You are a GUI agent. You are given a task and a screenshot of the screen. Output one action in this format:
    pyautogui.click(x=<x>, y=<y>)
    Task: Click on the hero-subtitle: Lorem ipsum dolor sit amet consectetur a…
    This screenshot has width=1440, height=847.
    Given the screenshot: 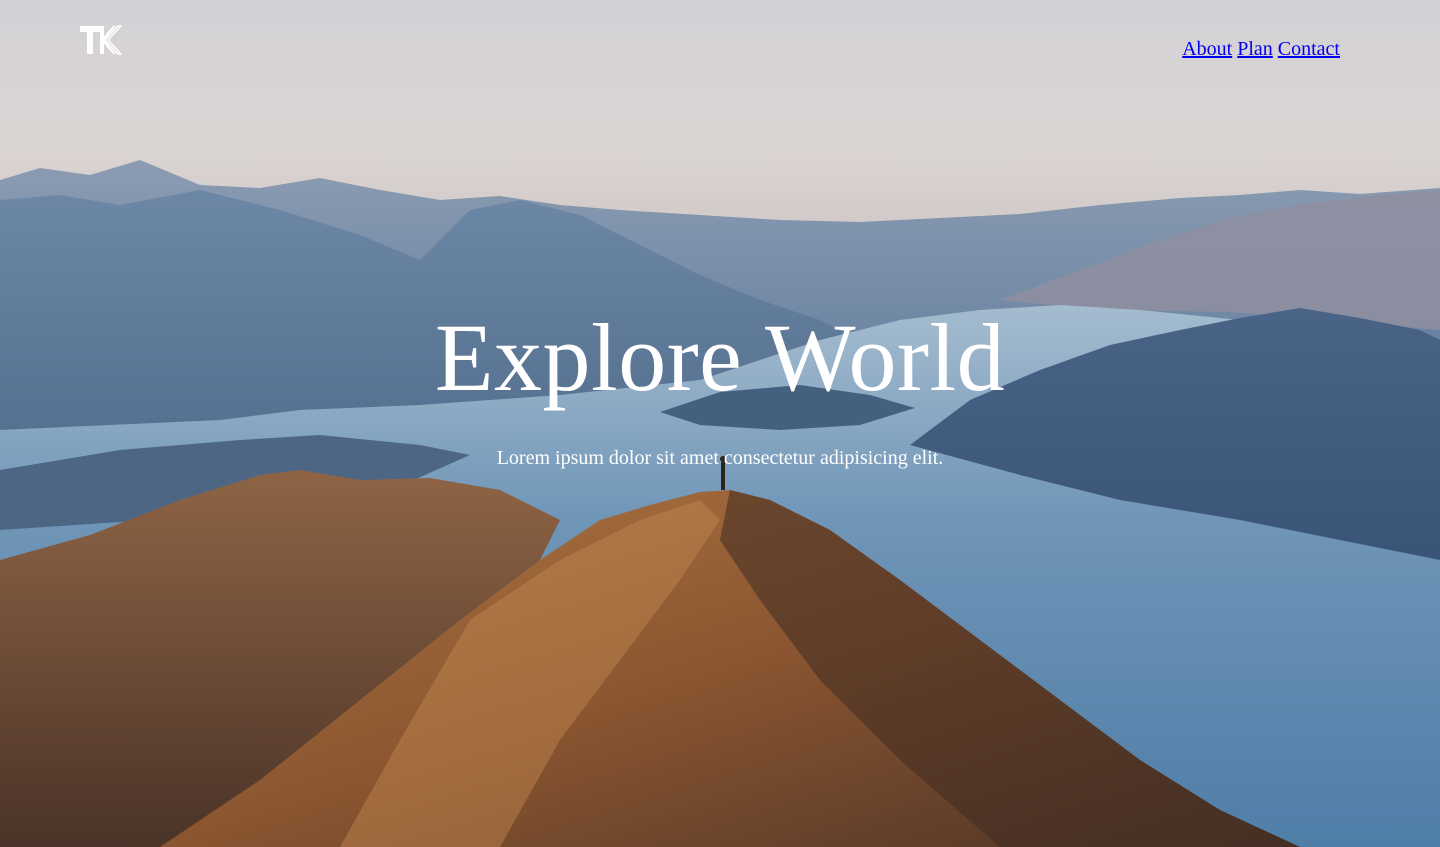 What is the action you would take?
    pyautogui.click(x=720, y=458)
    